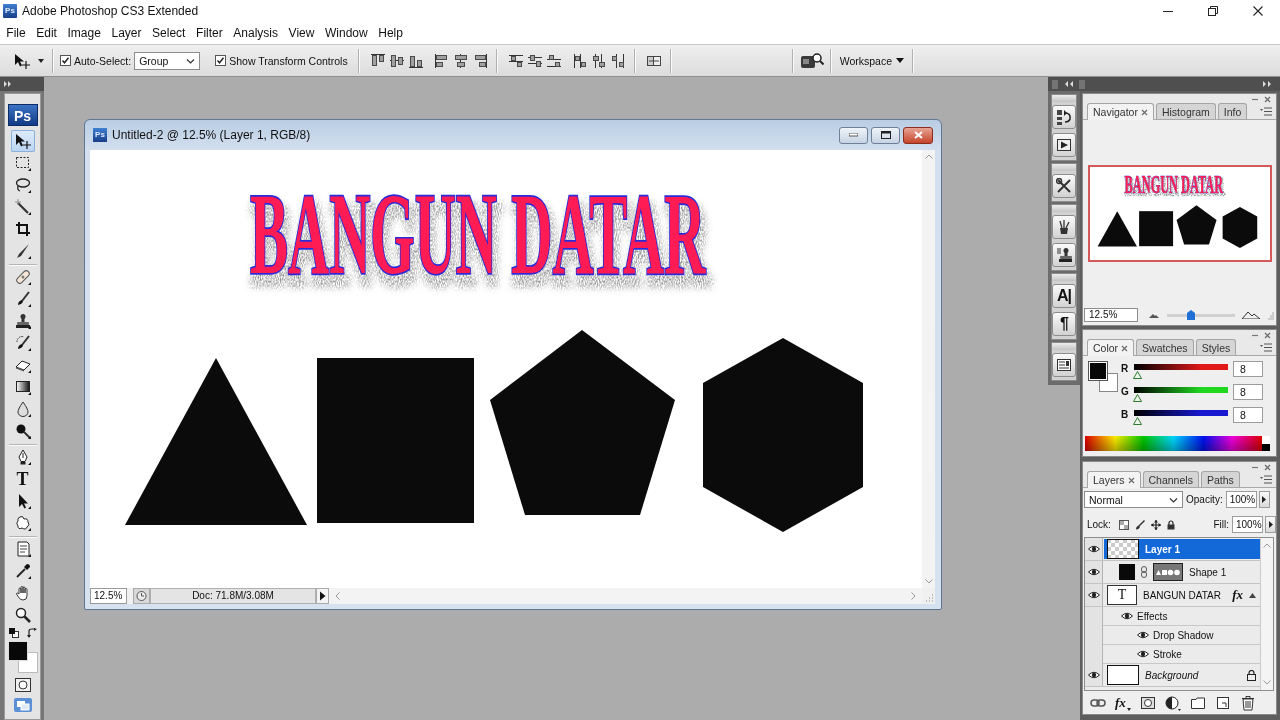 This screenshot has width=1280, height=720. Describe the element at coordinates (1182, 595) in the screenshot. I see `list-row: T BANGUN DATAR fx` at that location.